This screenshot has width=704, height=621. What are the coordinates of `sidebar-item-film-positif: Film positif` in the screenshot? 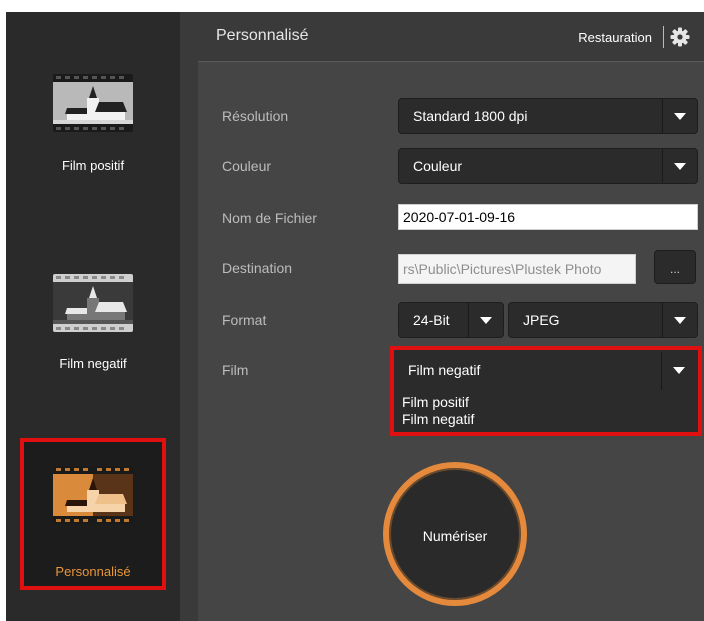 It's located at (93, 128).